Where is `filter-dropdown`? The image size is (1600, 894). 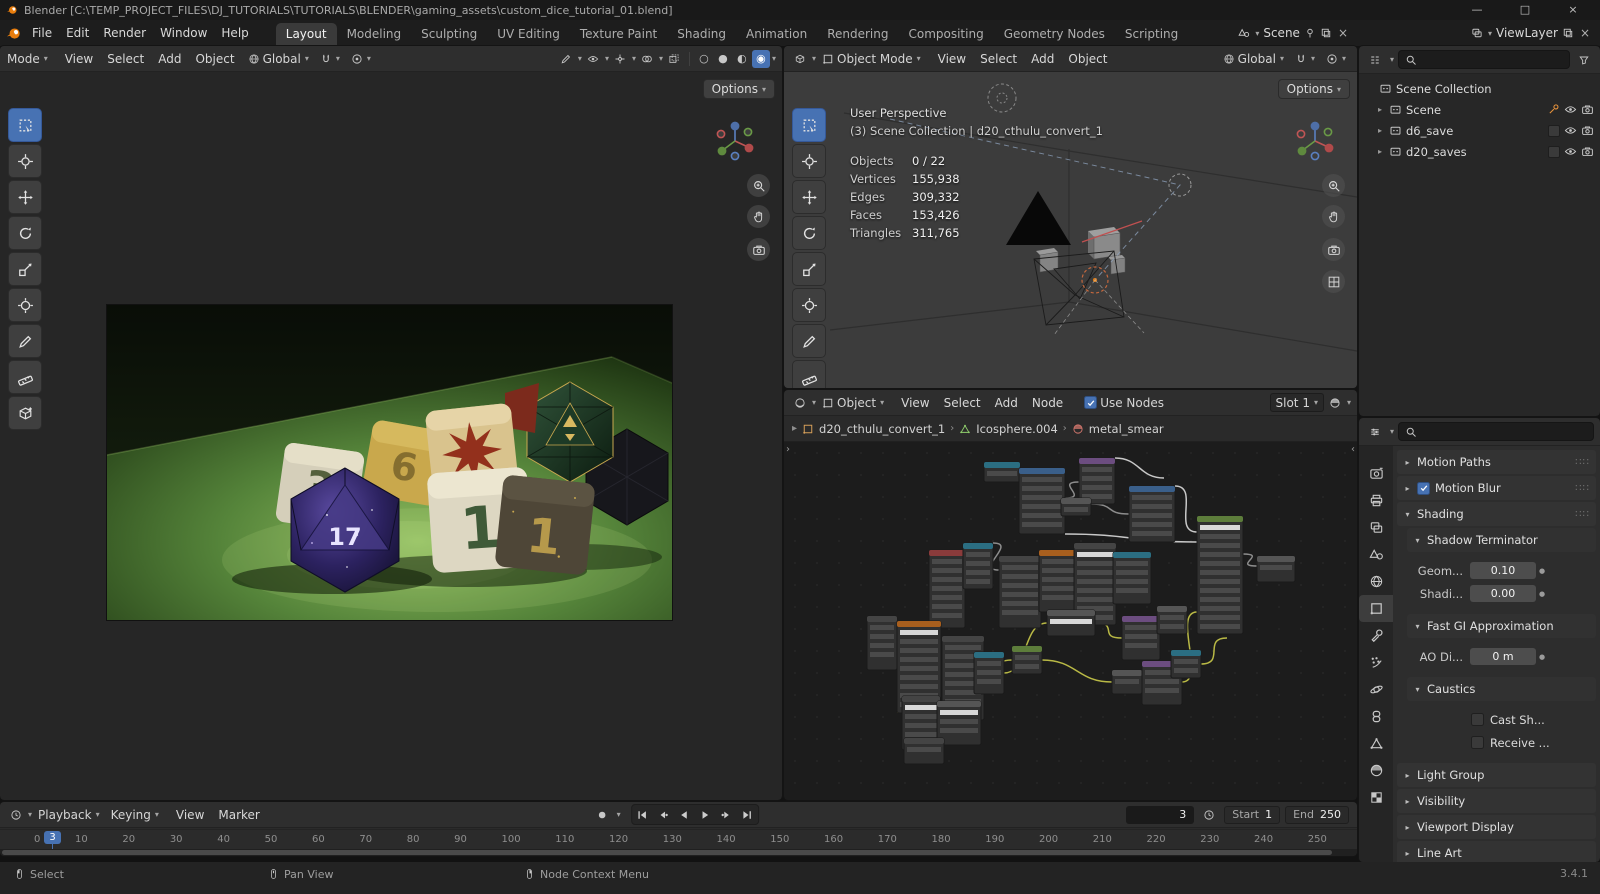 filter-dropdown is located at coordinates (1584, 60).